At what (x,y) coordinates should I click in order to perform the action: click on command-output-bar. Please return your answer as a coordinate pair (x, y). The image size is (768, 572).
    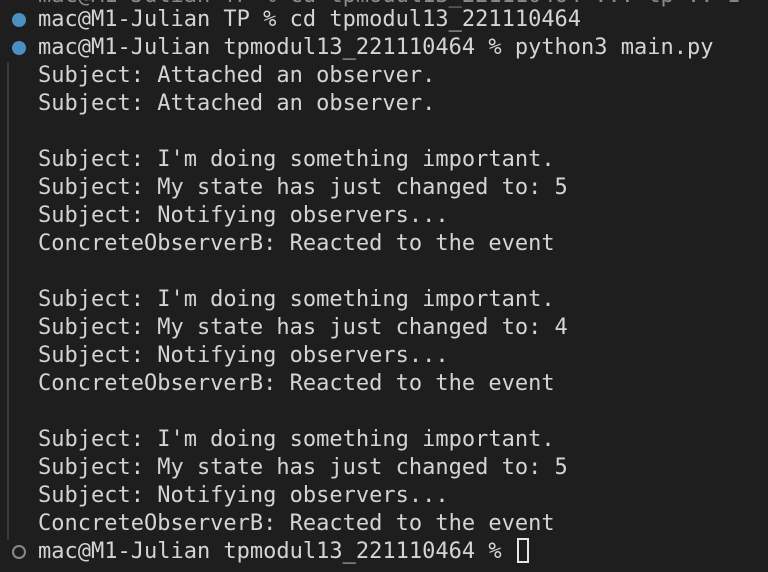
    Looking at the image, I should click on (8, 301).